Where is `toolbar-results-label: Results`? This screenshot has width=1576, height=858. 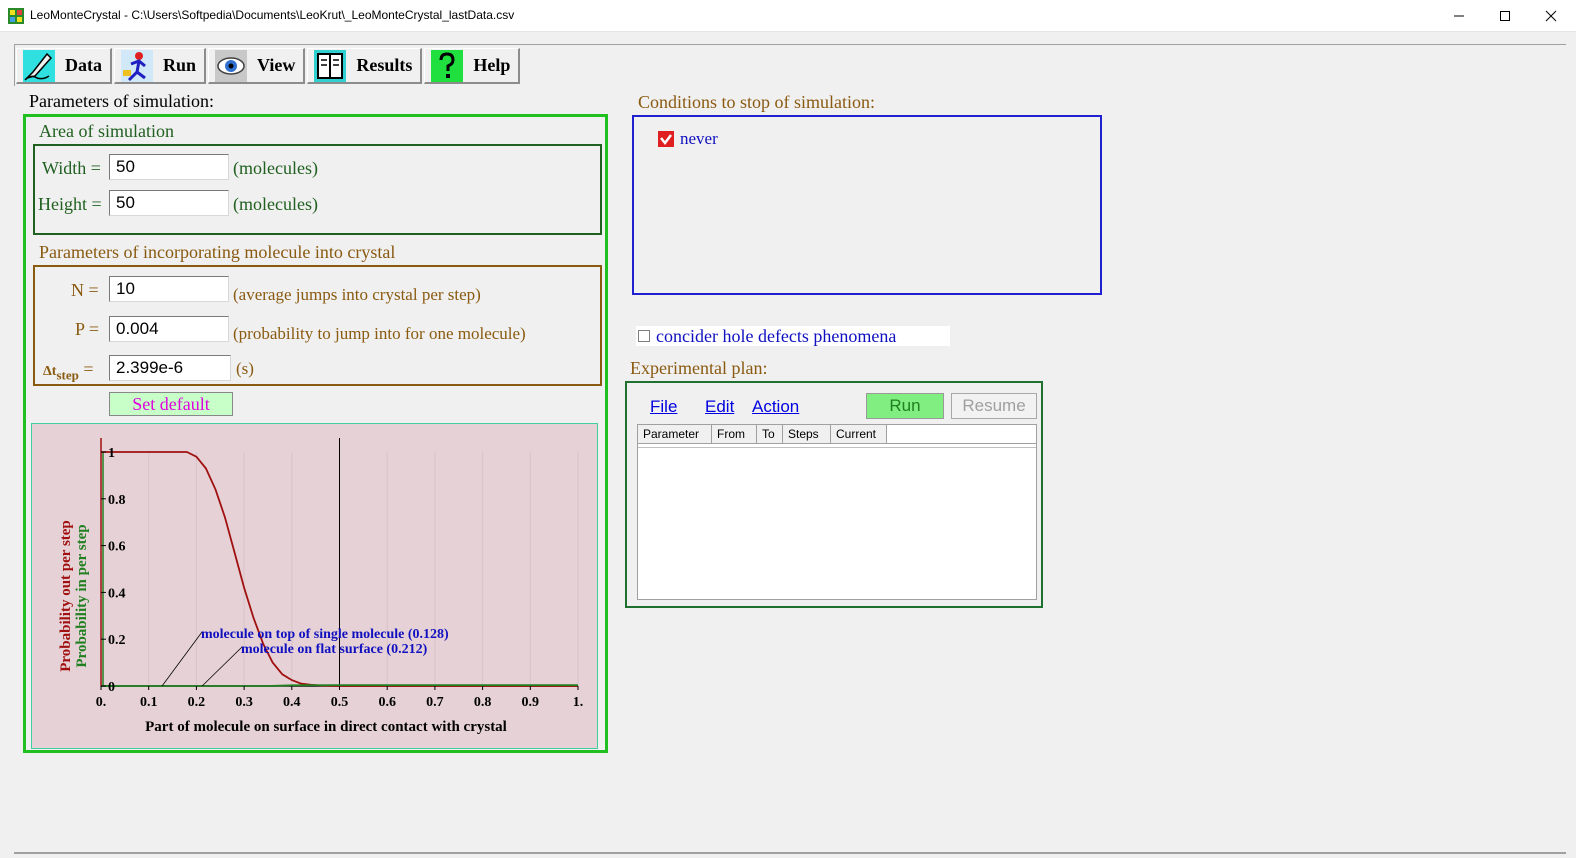
toolbar-results-label: Results is located at coordinates (384, 65).